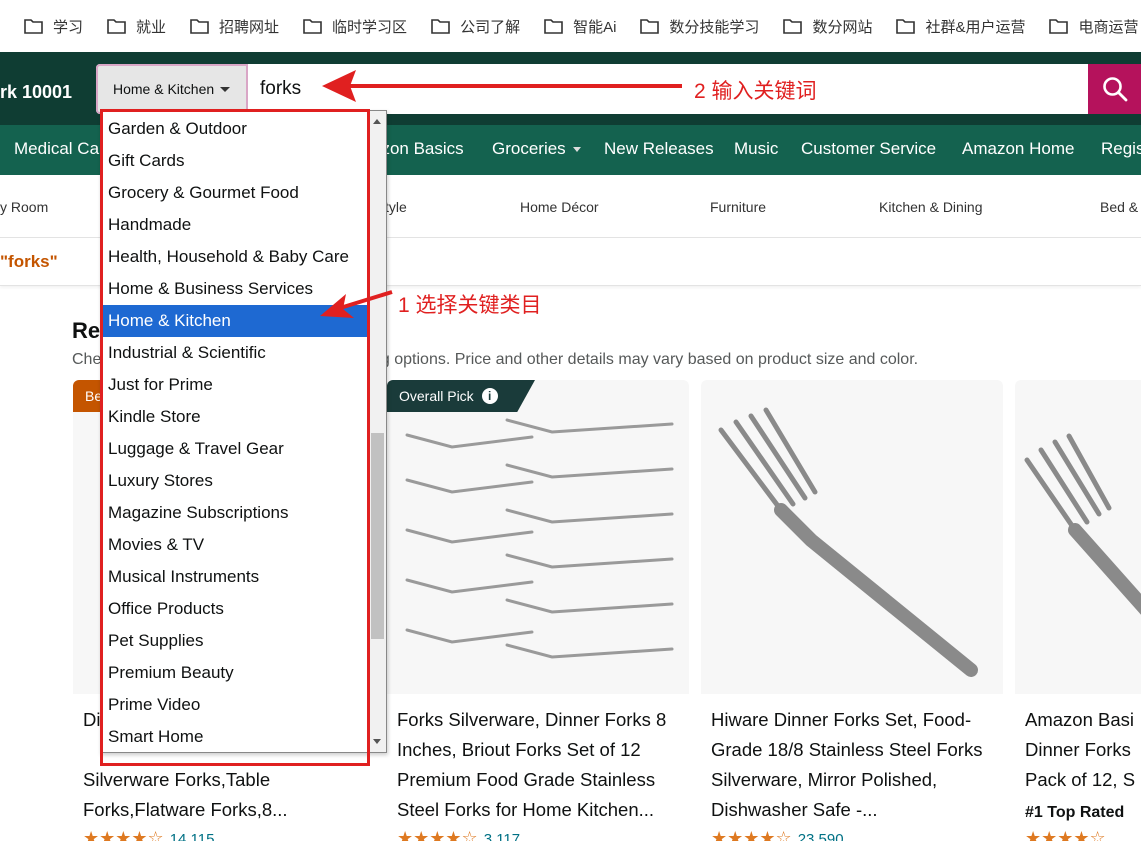  Describe the element at coordinates (236, 545) in the screenshot. I see `category-option: Movies & TV` at that location.